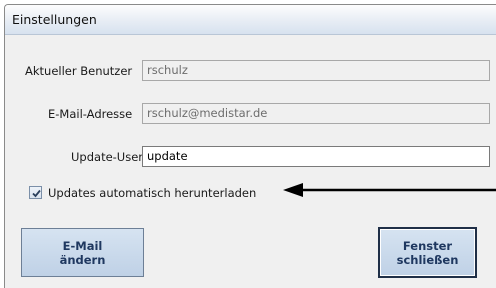 The image size is (496, 288). What do you see at coordinates (250, 20) in the screenshot?
I see `title-bar: Einstellungen` at bounding box center [250, 20].